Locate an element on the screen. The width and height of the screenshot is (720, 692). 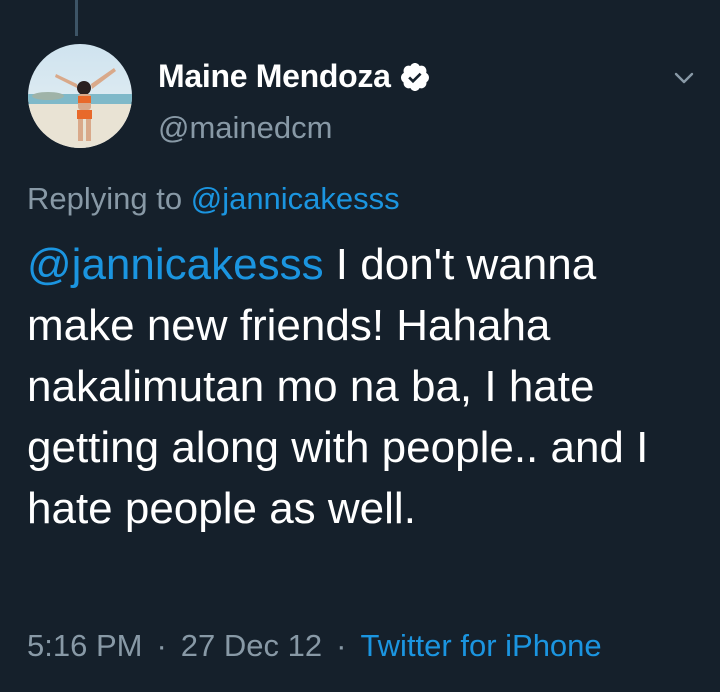
author-handle: @mainedcm is located at coordinates (245, 128).